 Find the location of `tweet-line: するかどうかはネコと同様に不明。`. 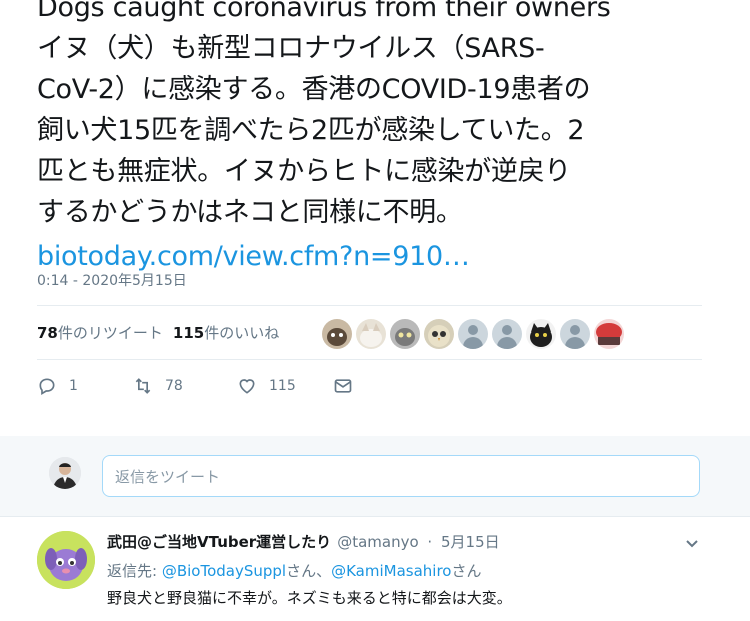

tweet-line: するかどうかはネコと同様に不明。 is located at coordinates (250, 212).